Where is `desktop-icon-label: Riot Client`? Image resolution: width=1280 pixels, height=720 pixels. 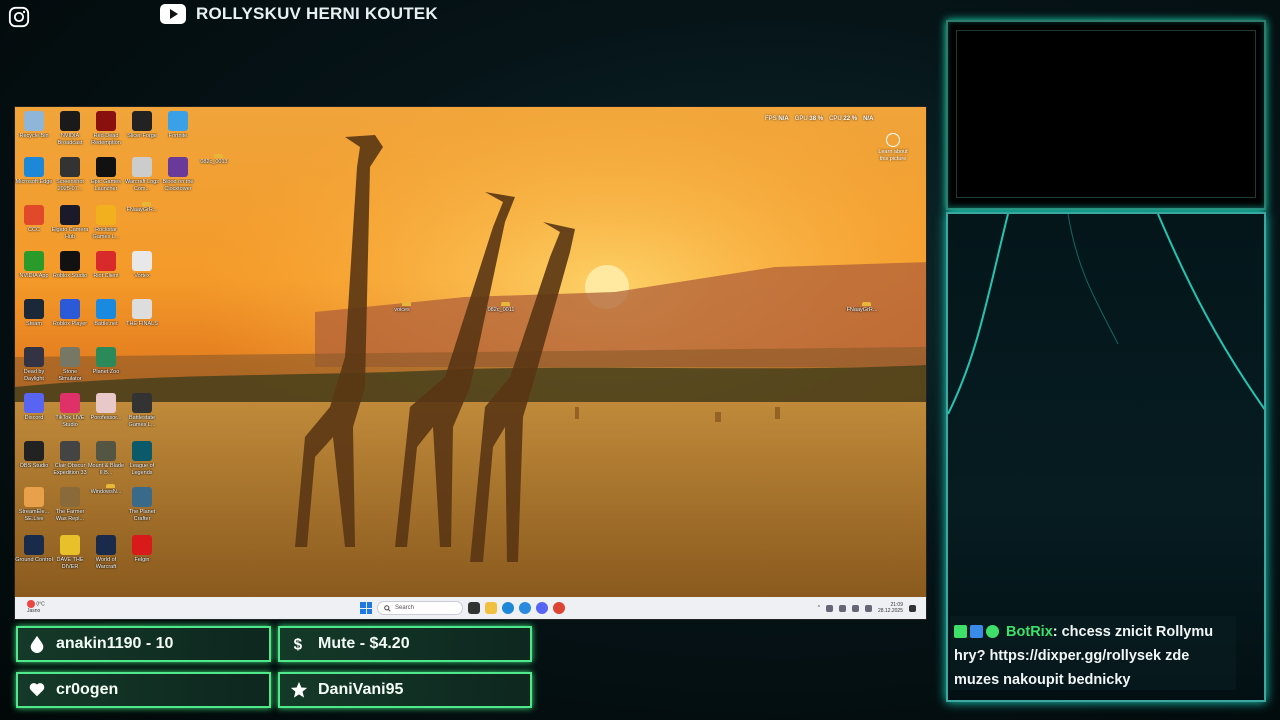
desktop-icon-label: Riot Client is located at coordinates (106, 276).